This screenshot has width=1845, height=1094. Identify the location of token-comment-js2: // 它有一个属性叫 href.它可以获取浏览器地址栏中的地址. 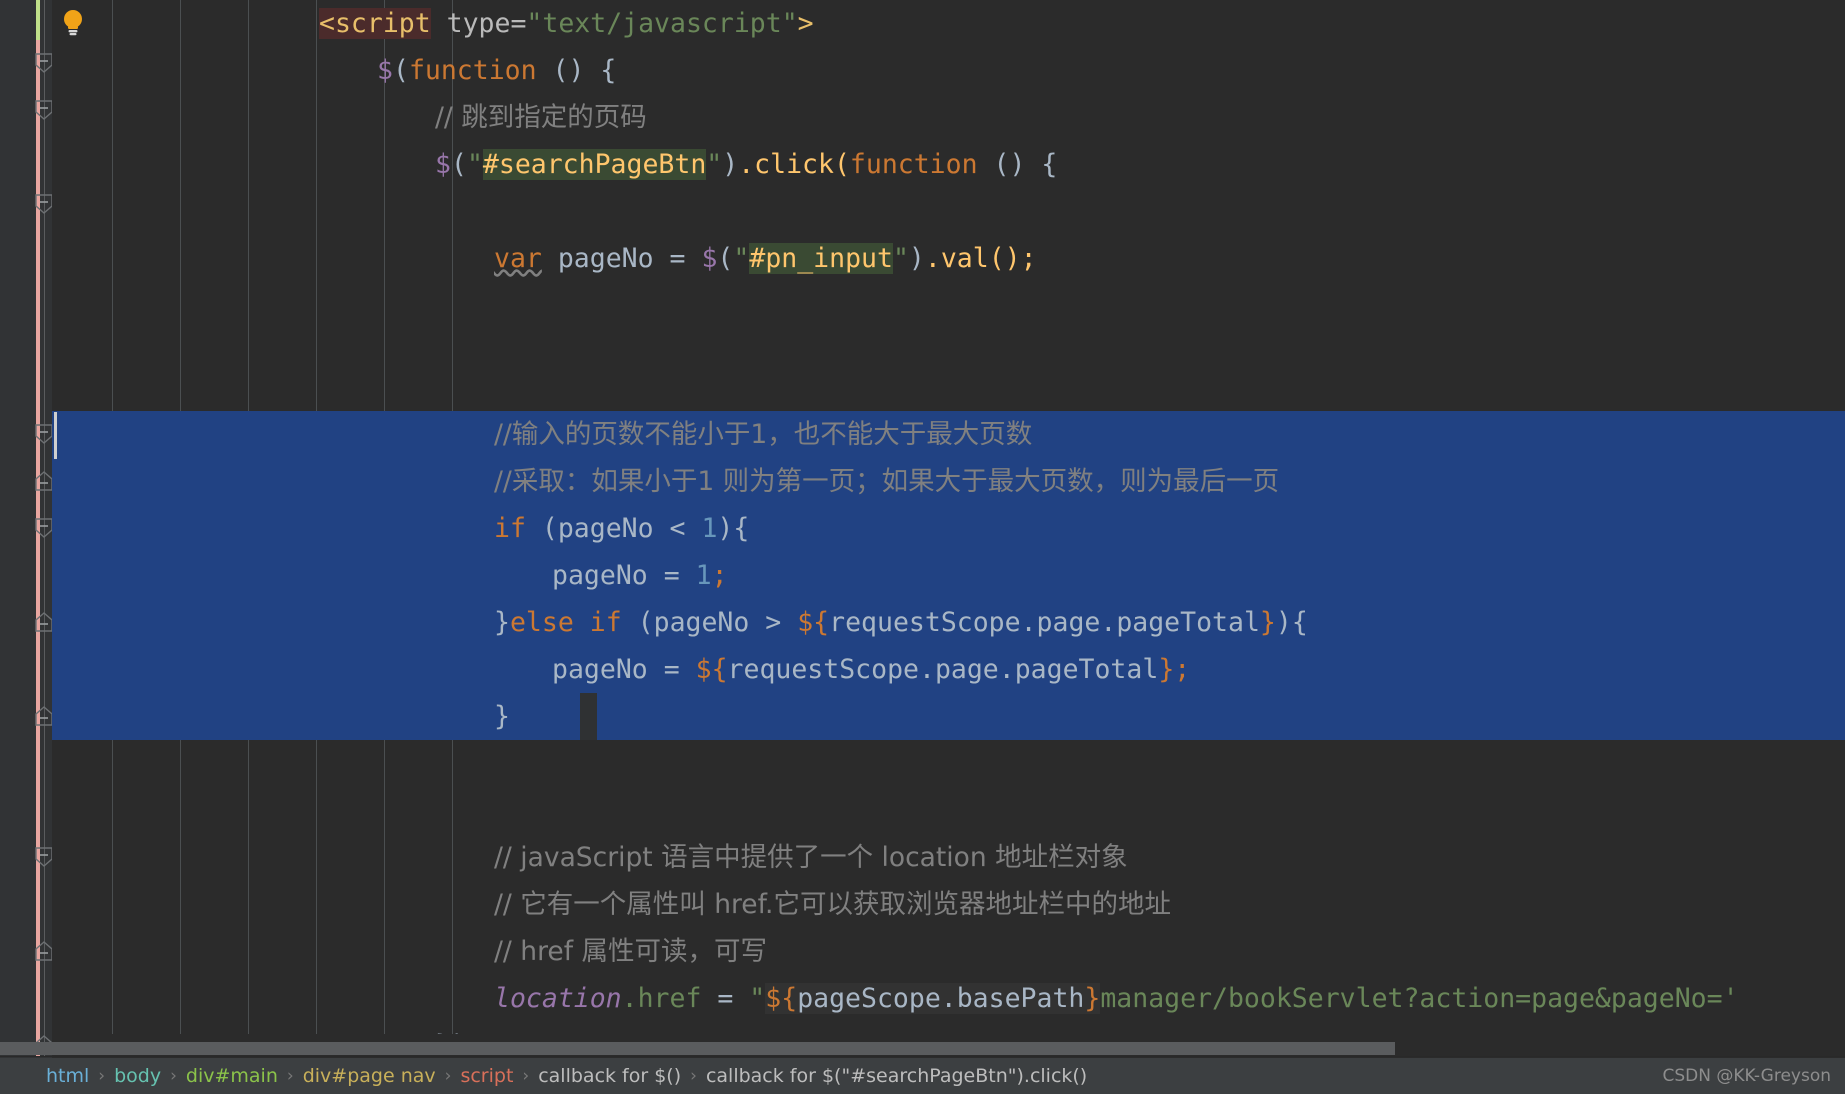
(832, 904).